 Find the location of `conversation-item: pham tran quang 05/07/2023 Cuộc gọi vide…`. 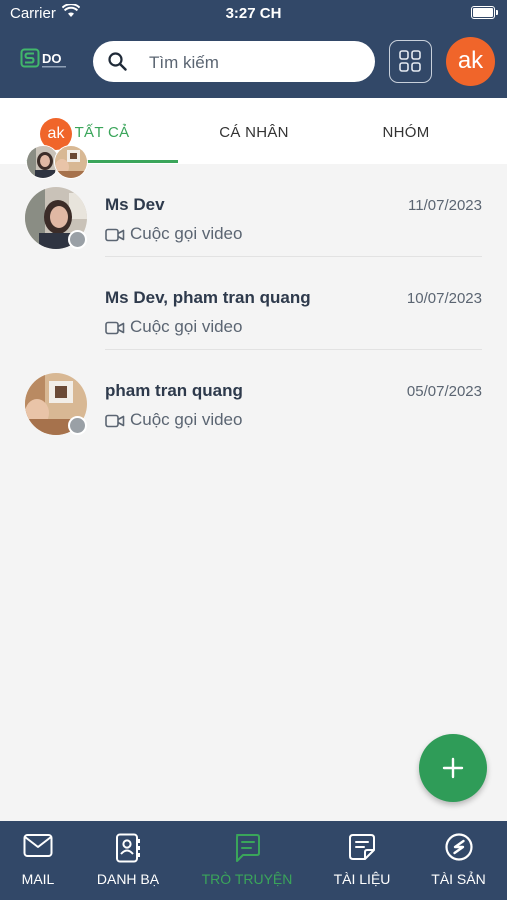

conversation-item: pham tran quang 05/07/2023 Cuộc gọi vide… is located at coordinates (253, 396).